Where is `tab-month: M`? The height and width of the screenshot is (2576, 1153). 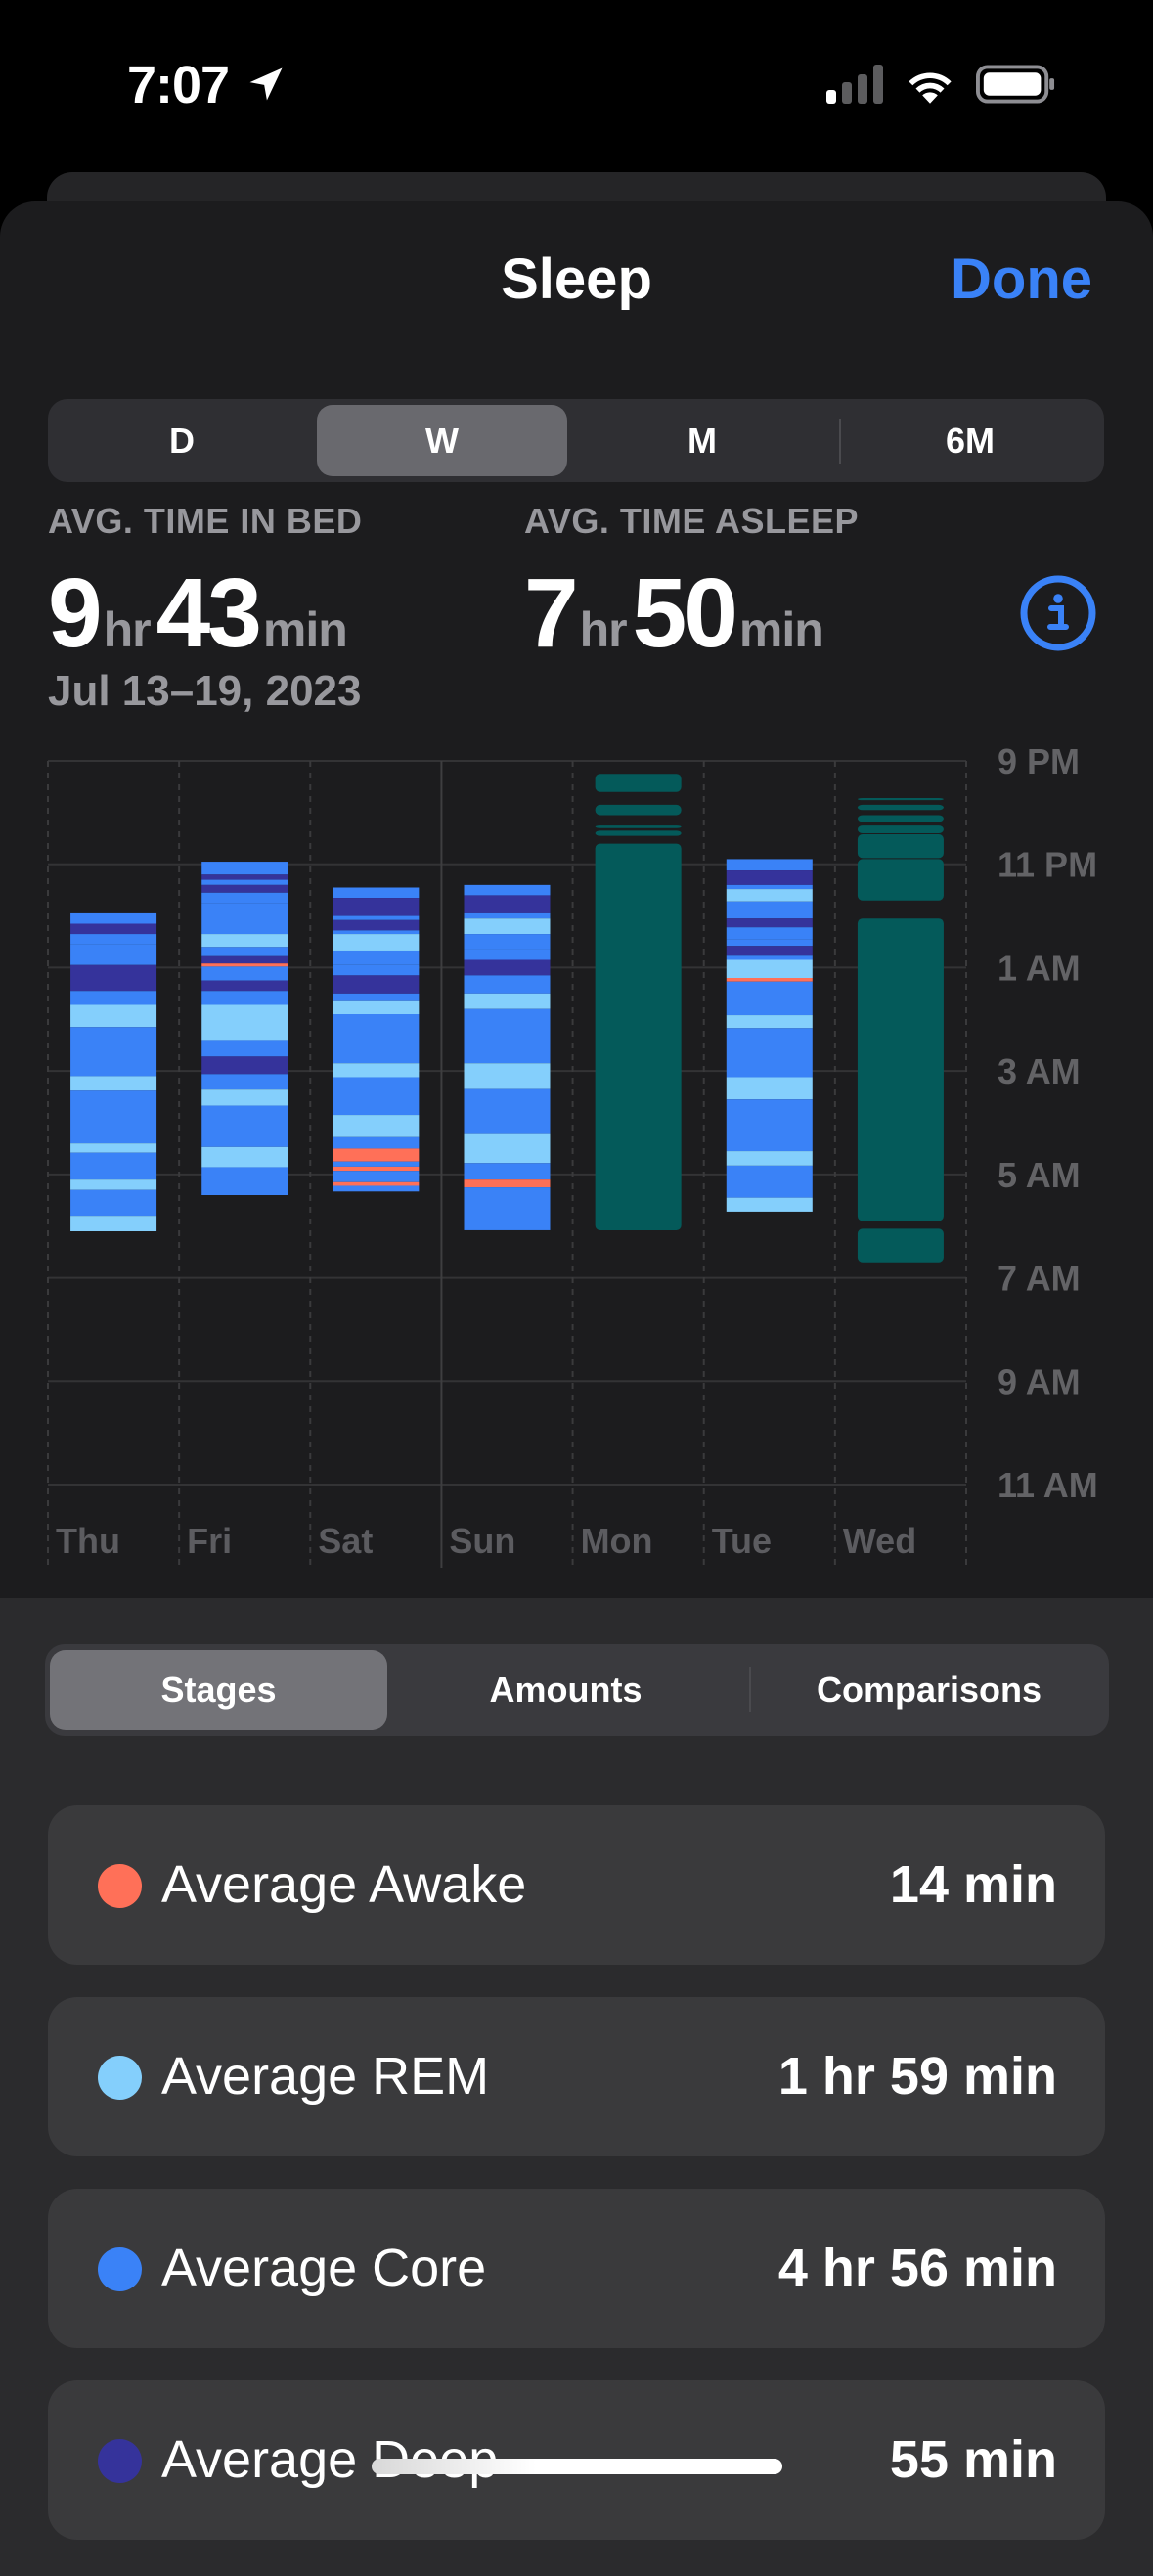
tab-month: M is located at coordinates (702, 440).